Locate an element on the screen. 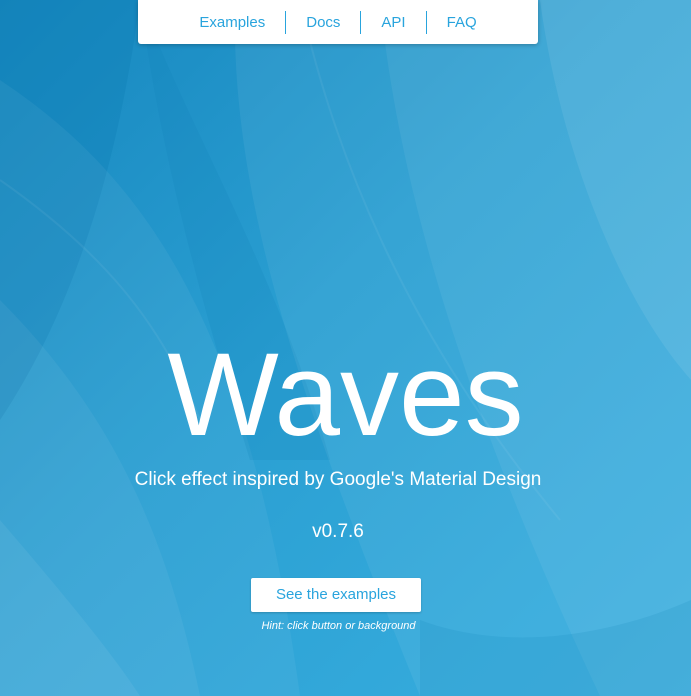  nav-link-examples: Examples is located at coordinates (232, 22).